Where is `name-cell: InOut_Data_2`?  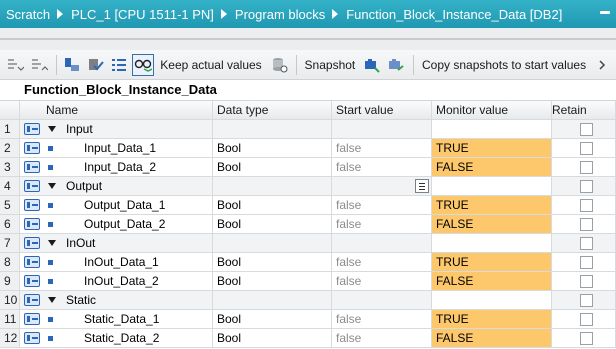 name-cell: InOut_Data_2 is located at coordinates (116, 281).